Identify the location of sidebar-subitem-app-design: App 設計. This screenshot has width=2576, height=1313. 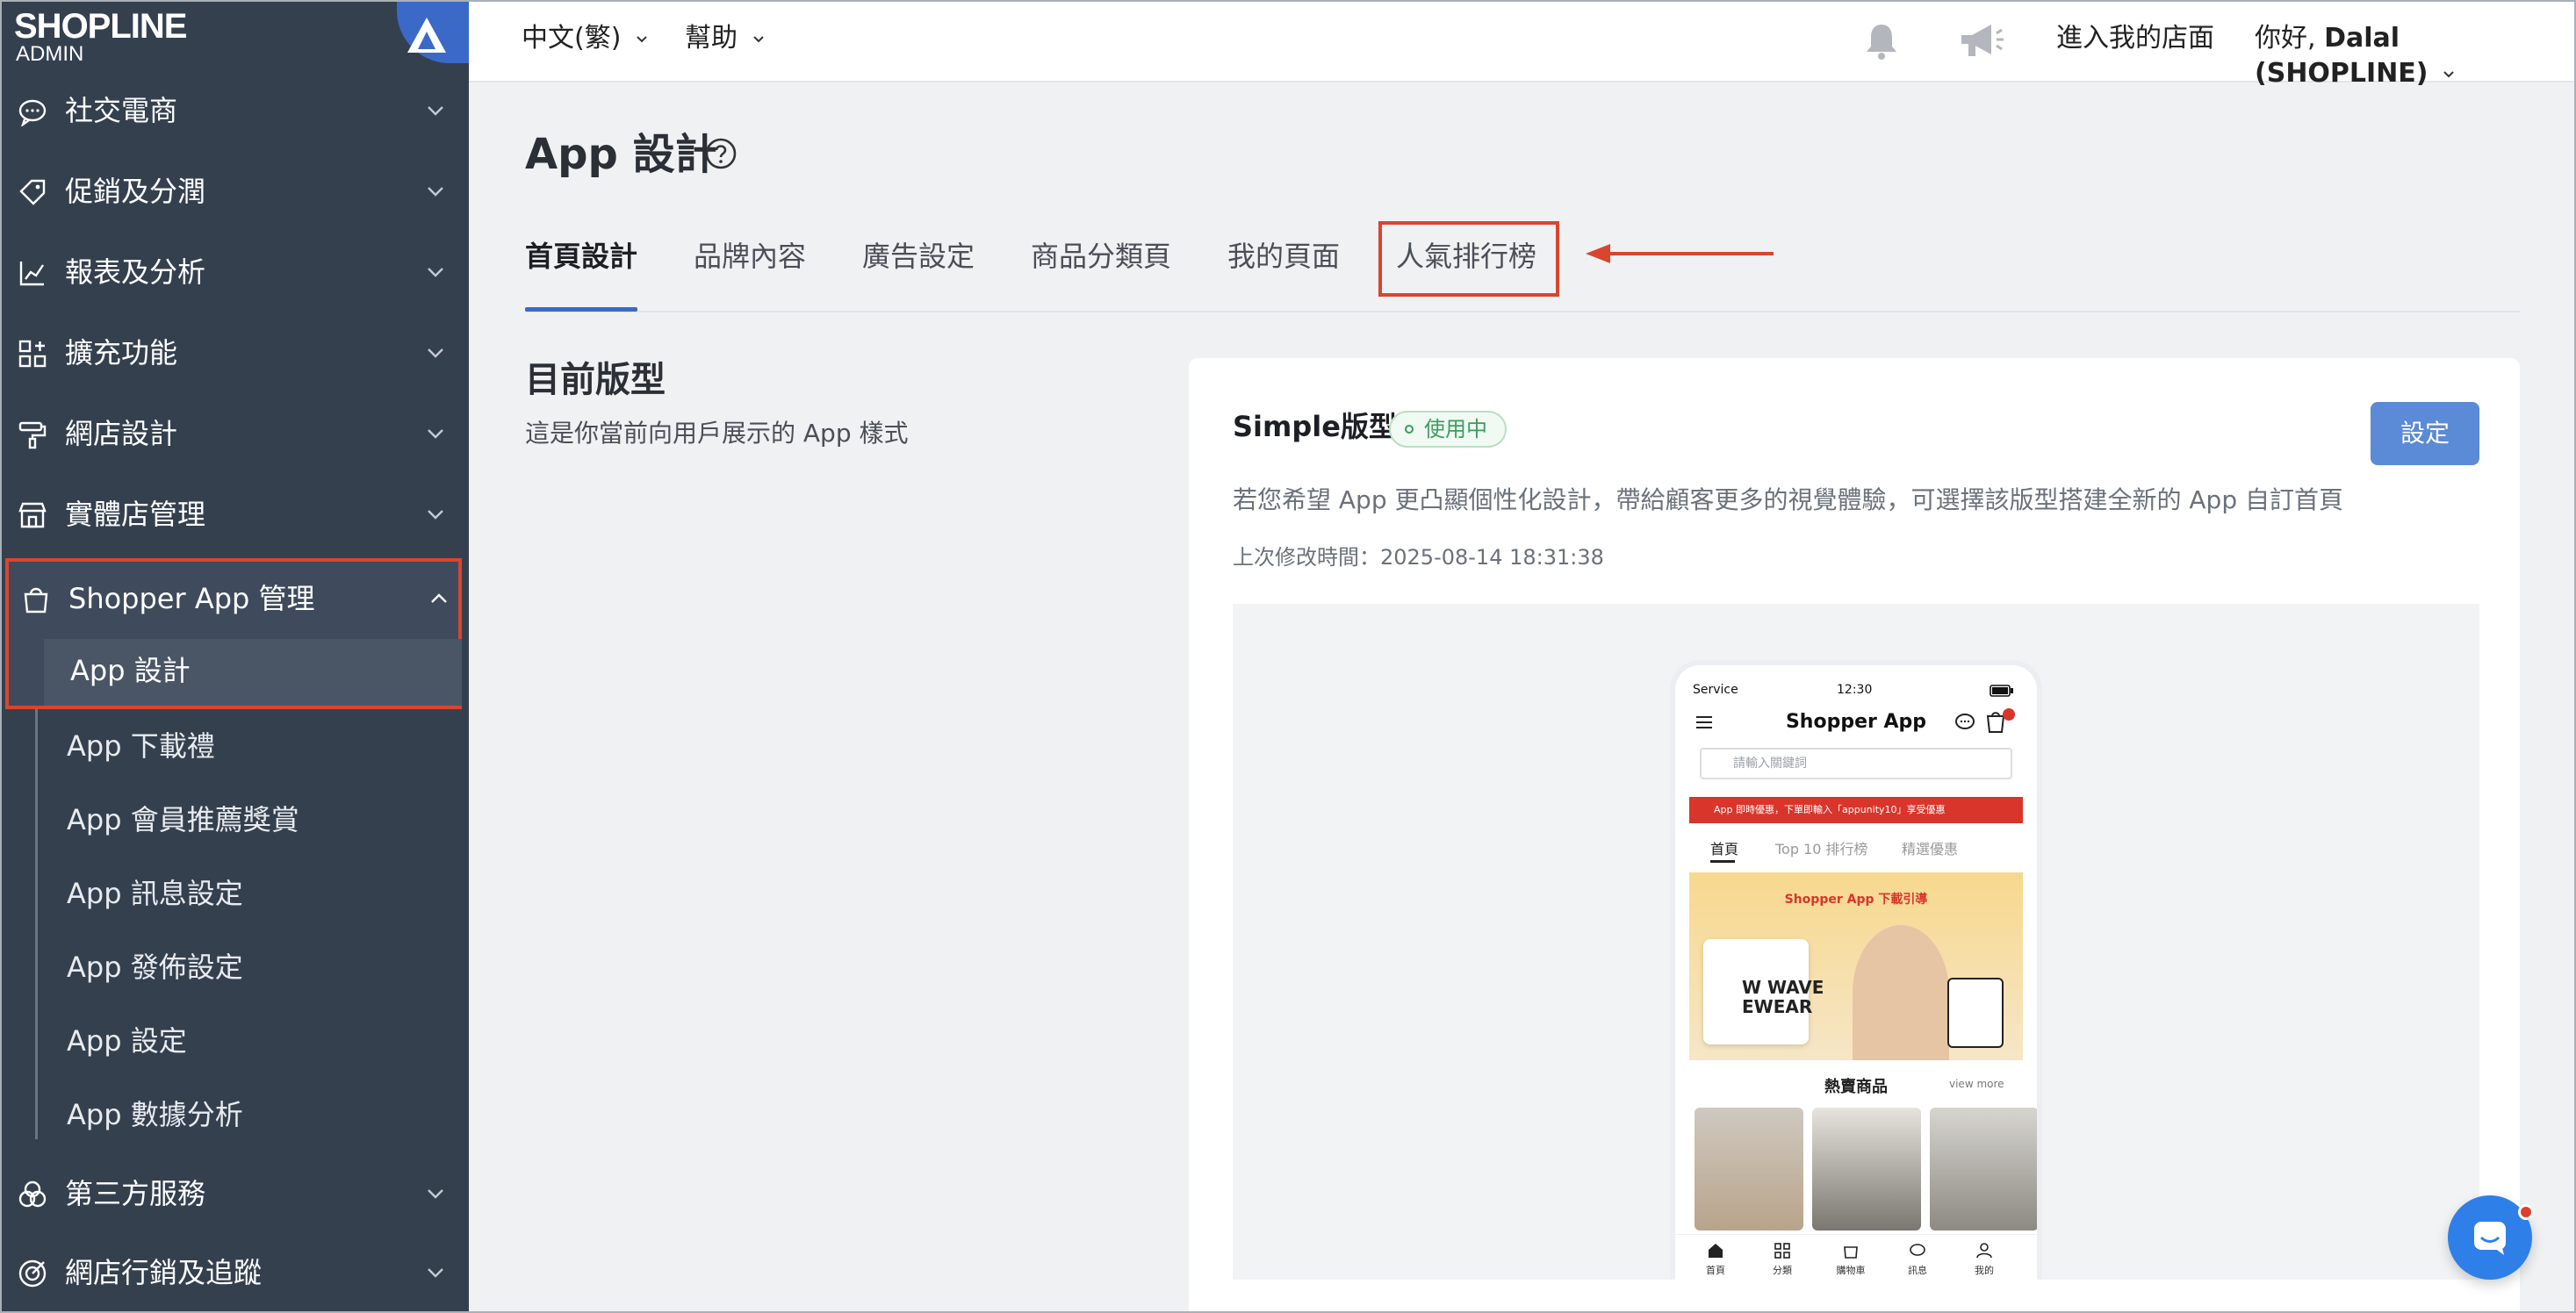
(253, 672).